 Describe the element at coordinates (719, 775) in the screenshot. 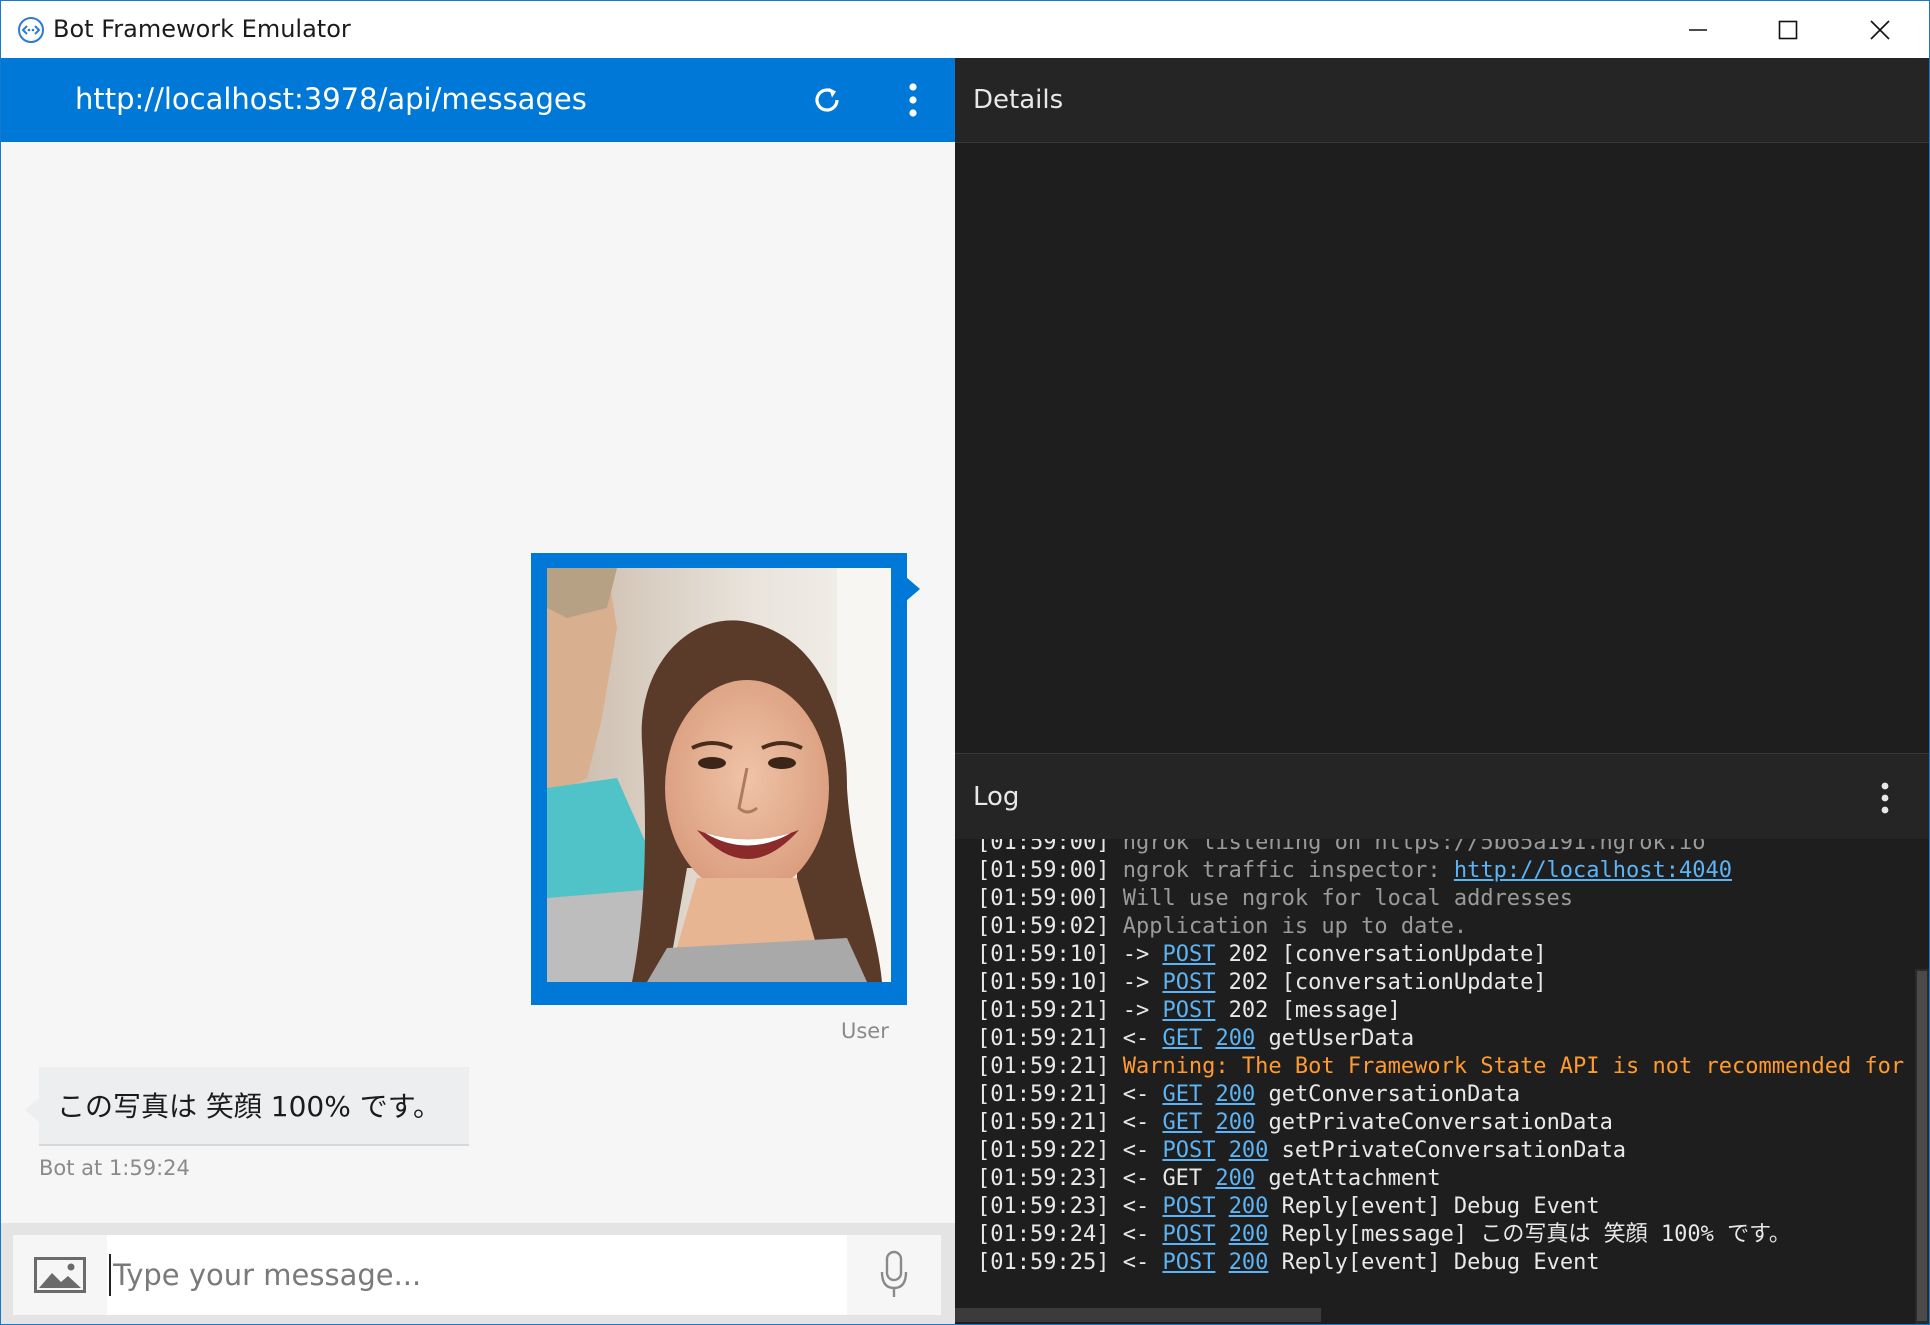

I see `attached-photo` at that location.